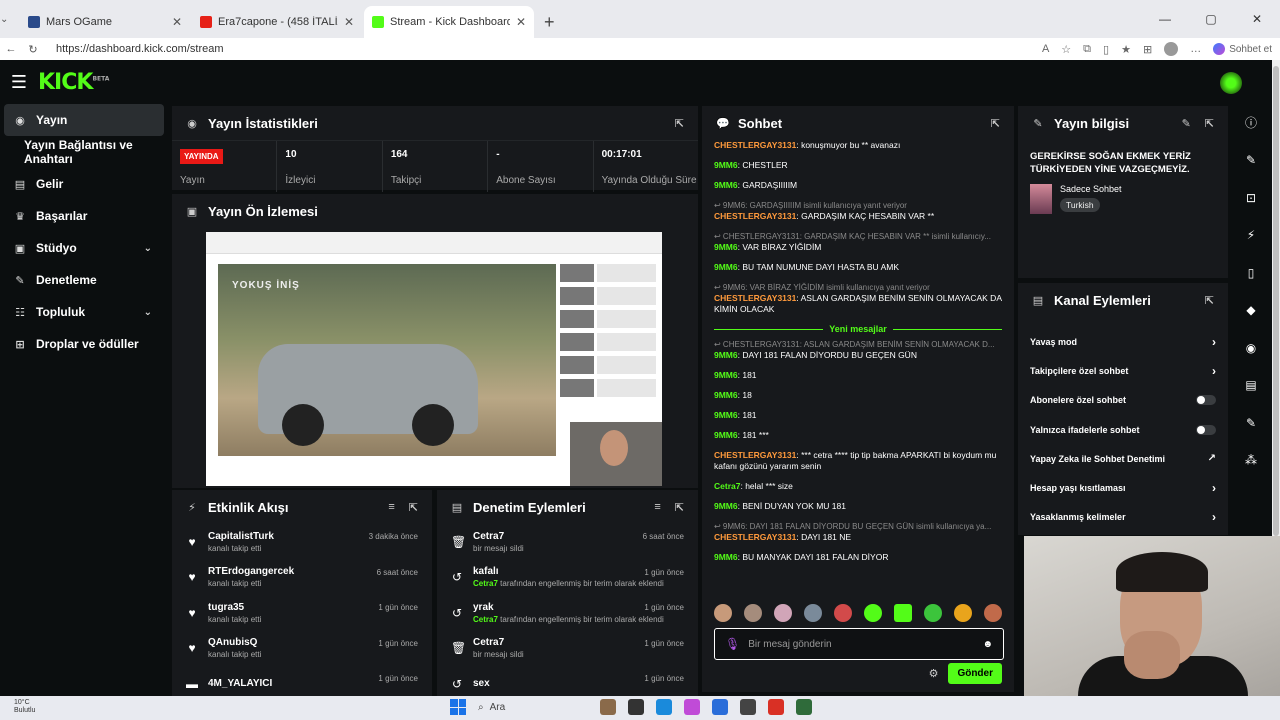 The width and height of the screenshot is (1280, 720). I want to click on back-icon: ←, so click(11, 49).